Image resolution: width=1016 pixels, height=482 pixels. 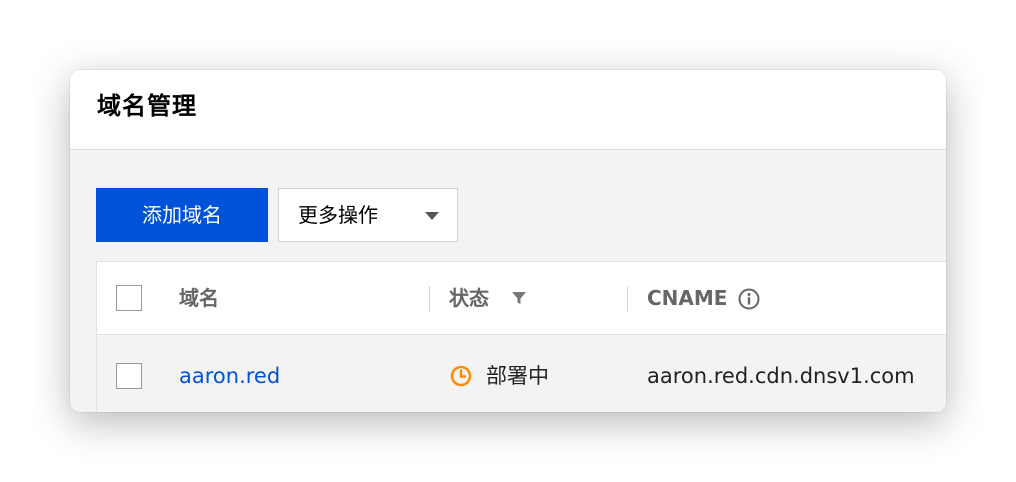 What do you see at coordinates (749, 299) in the screenshot?
I see `info-icon` at bounding box center [749, 299].